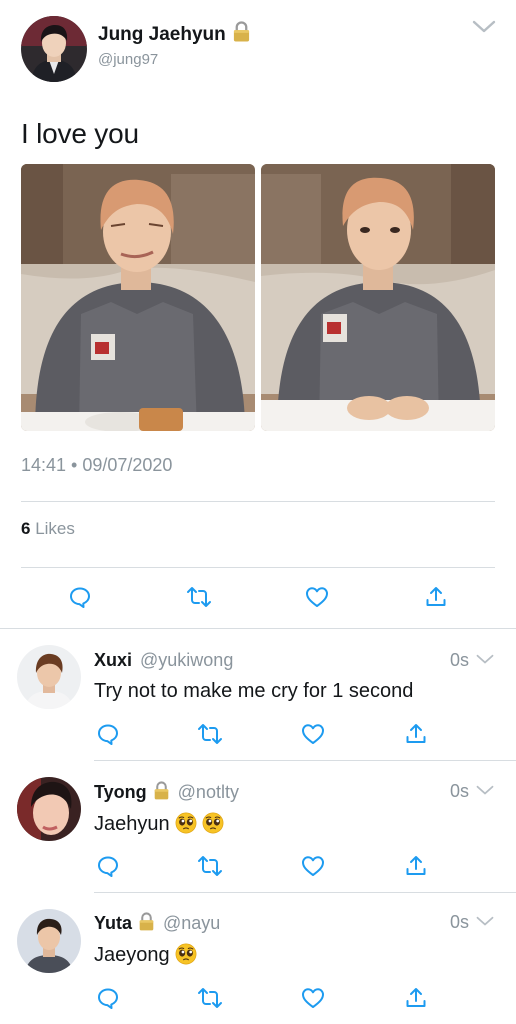 This screenshot has height=1024, width=516. I want to click on reply-text: Jaehyun, so click(159, 824).